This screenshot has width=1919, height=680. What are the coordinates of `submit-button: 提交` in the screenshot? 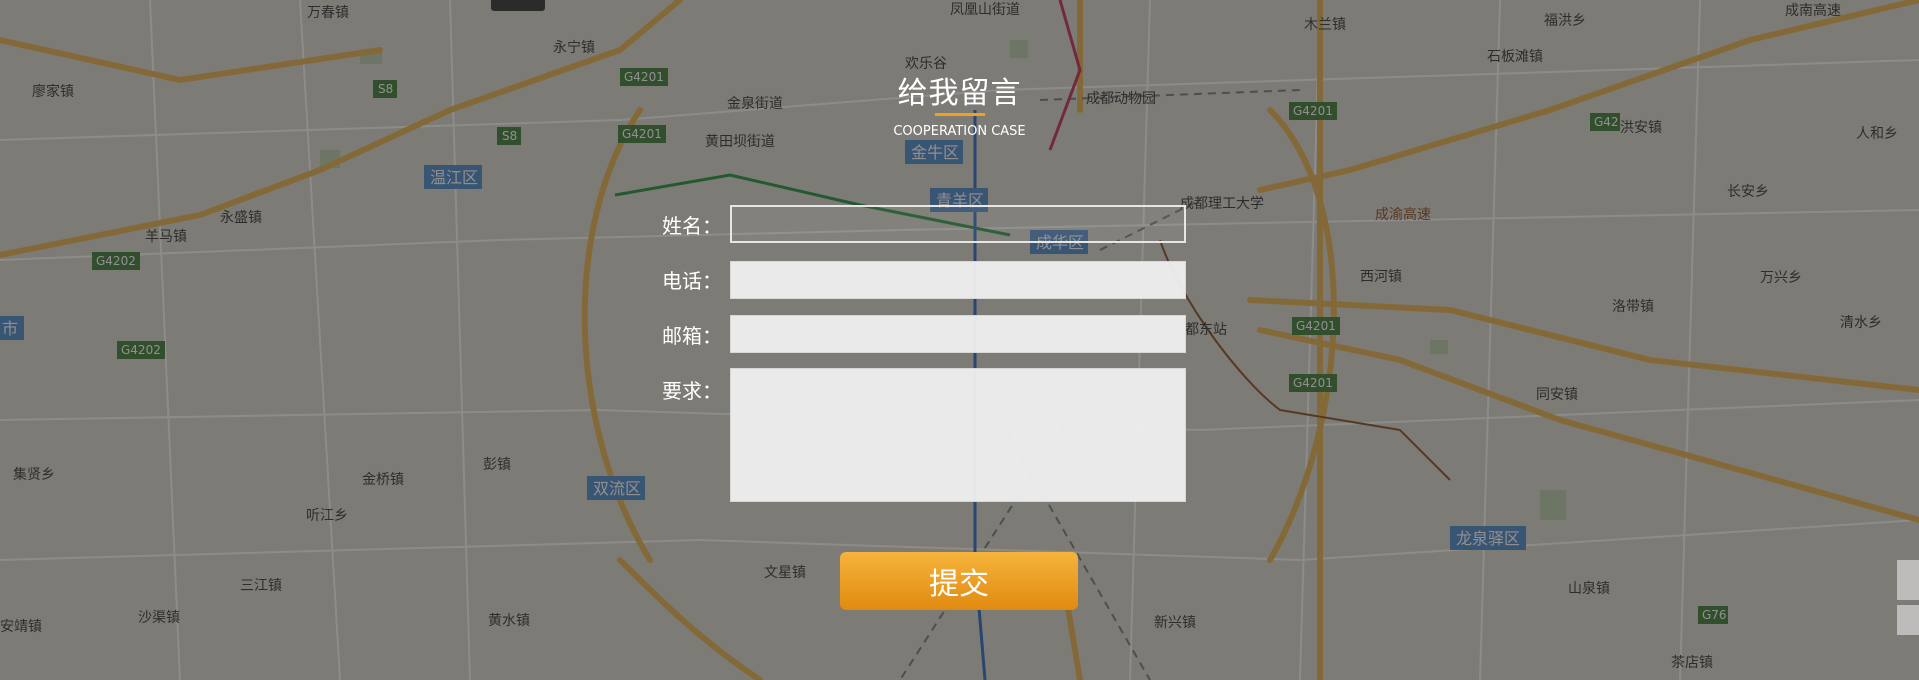 It's located at (959, 581).